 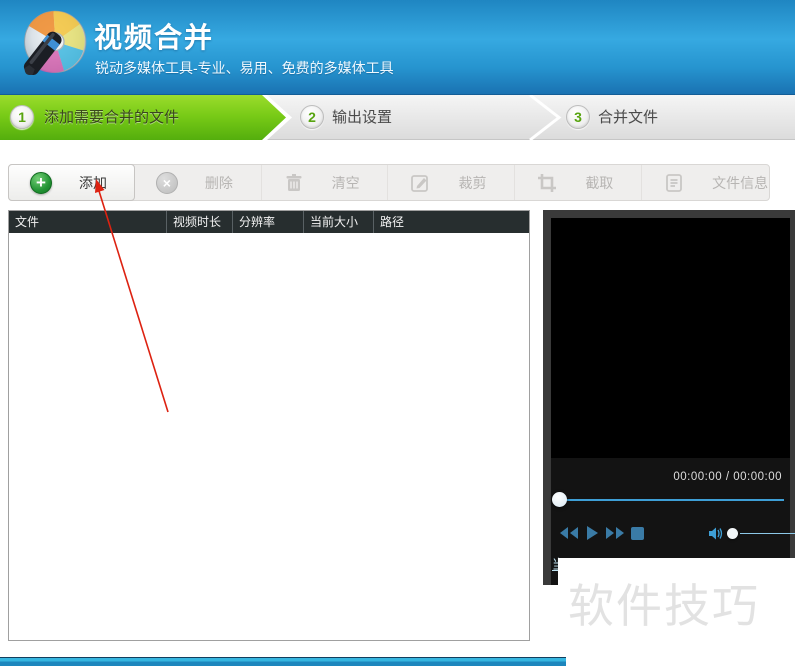 I want to click on volume-track, so click(x=767, y=533).